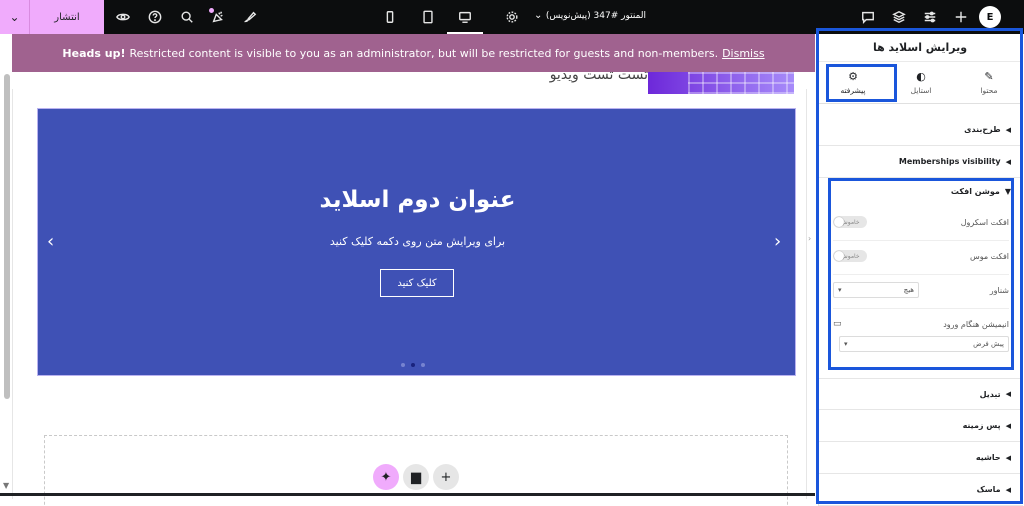 The width and height of the screenshot is (1024, 506). Describe the element at coordinates (921, 458) in the screenshot. I see `section-border: ◀ حاشیه` at that location.